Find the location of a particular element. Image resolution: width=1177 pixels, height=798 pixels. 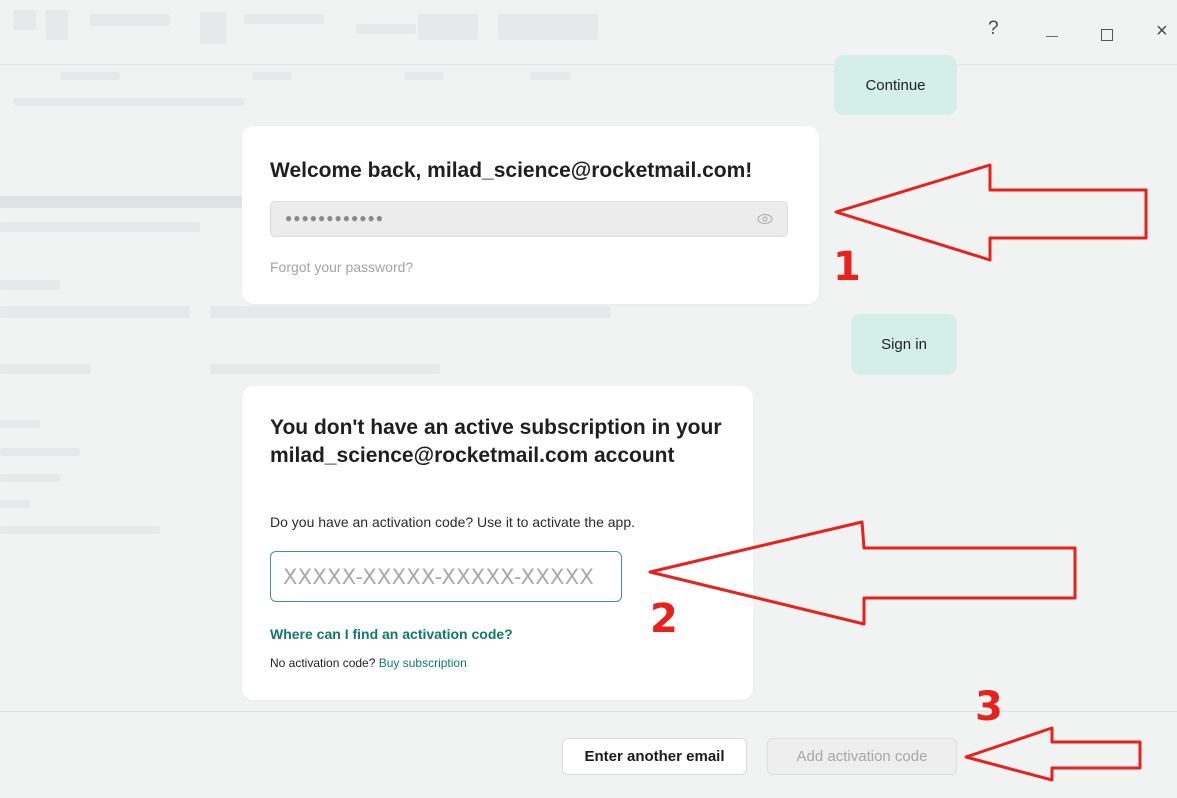

annotation-number-2: 2 is located at coordinates (664, 619).